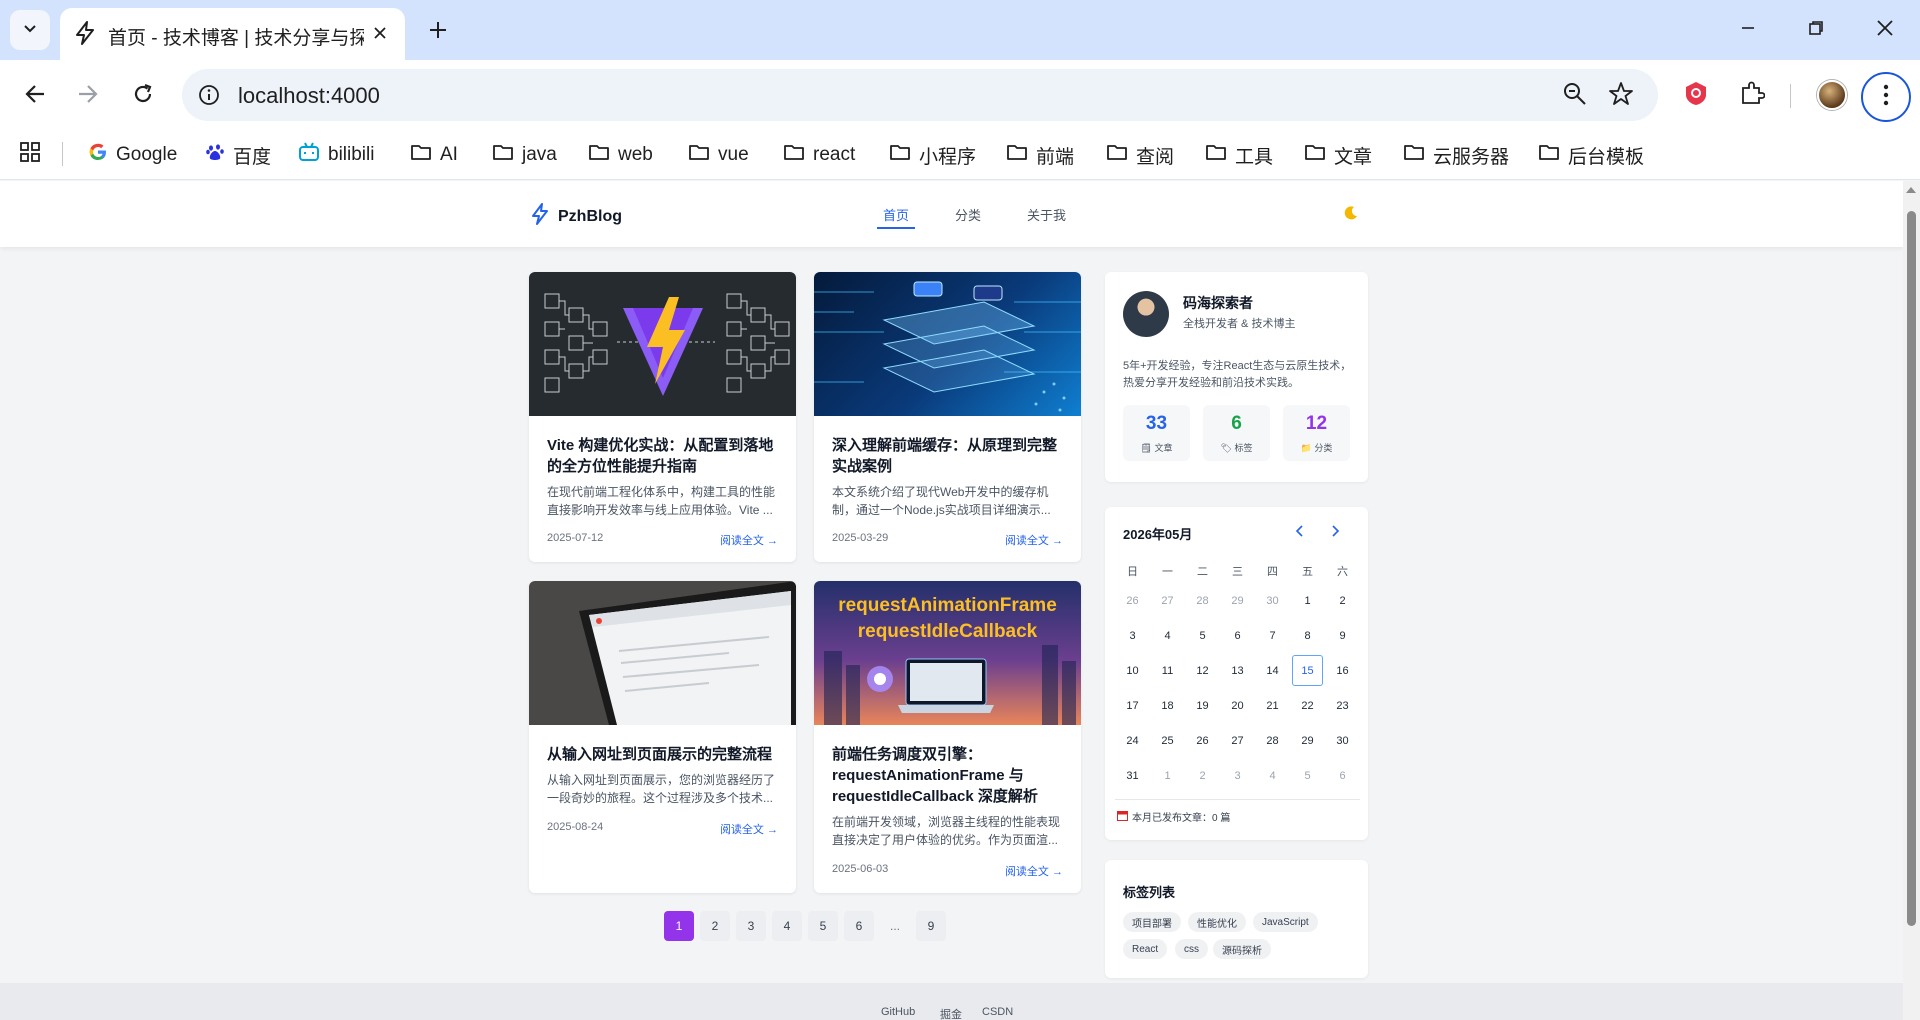  Describe the element at coordinates (1167, 740) in the screenshot. I see `calendar-day: 25` at that location.